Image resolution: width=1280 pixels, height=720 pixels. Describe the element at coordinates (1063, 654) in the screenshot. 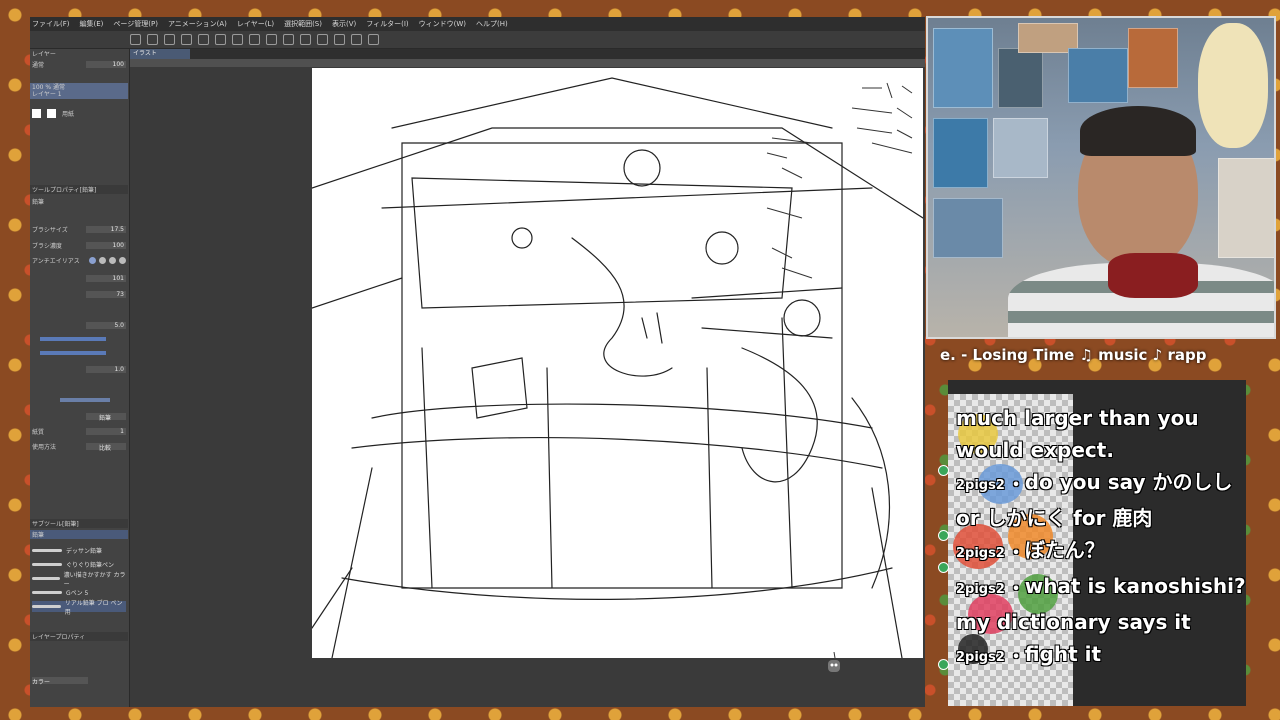

I see `chat-message-text: fight it` at that location.